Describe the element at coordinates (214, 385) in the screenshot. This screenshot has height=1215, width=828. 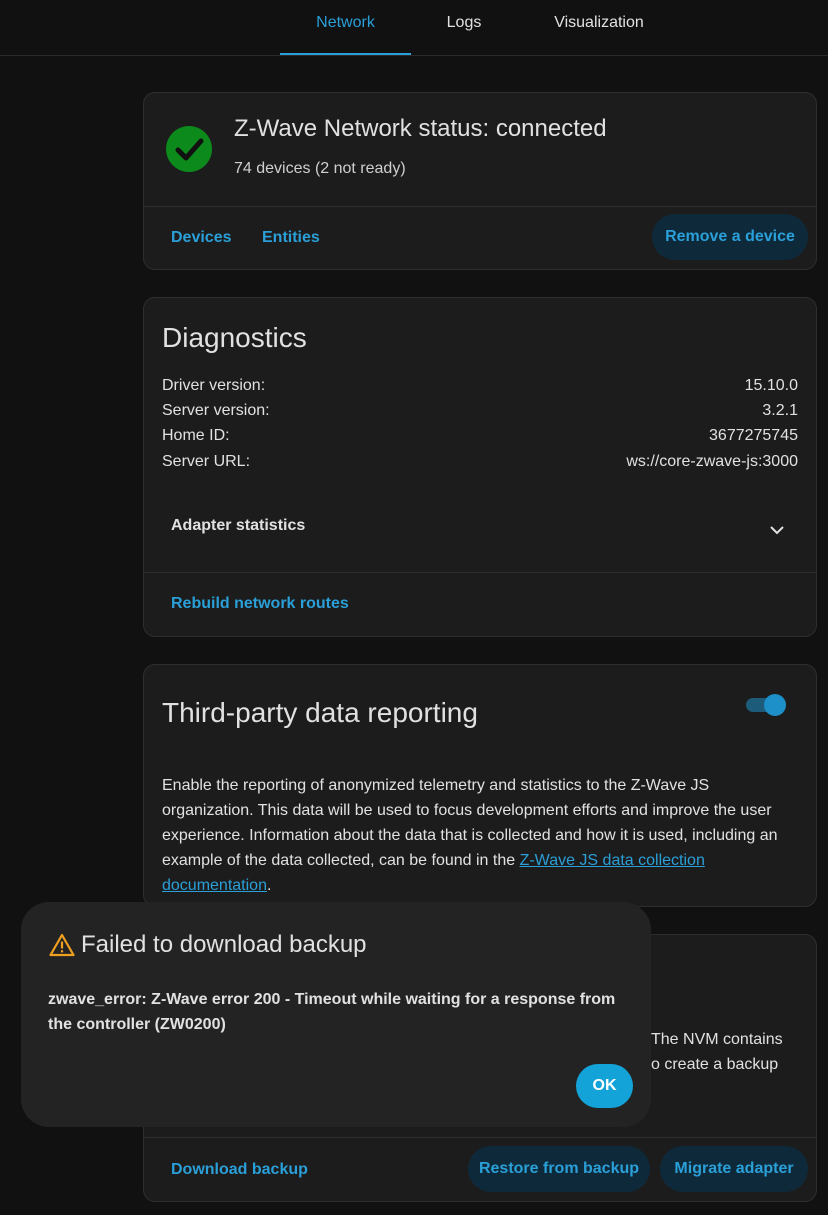
I see `row-key: Driver version:` at that location.